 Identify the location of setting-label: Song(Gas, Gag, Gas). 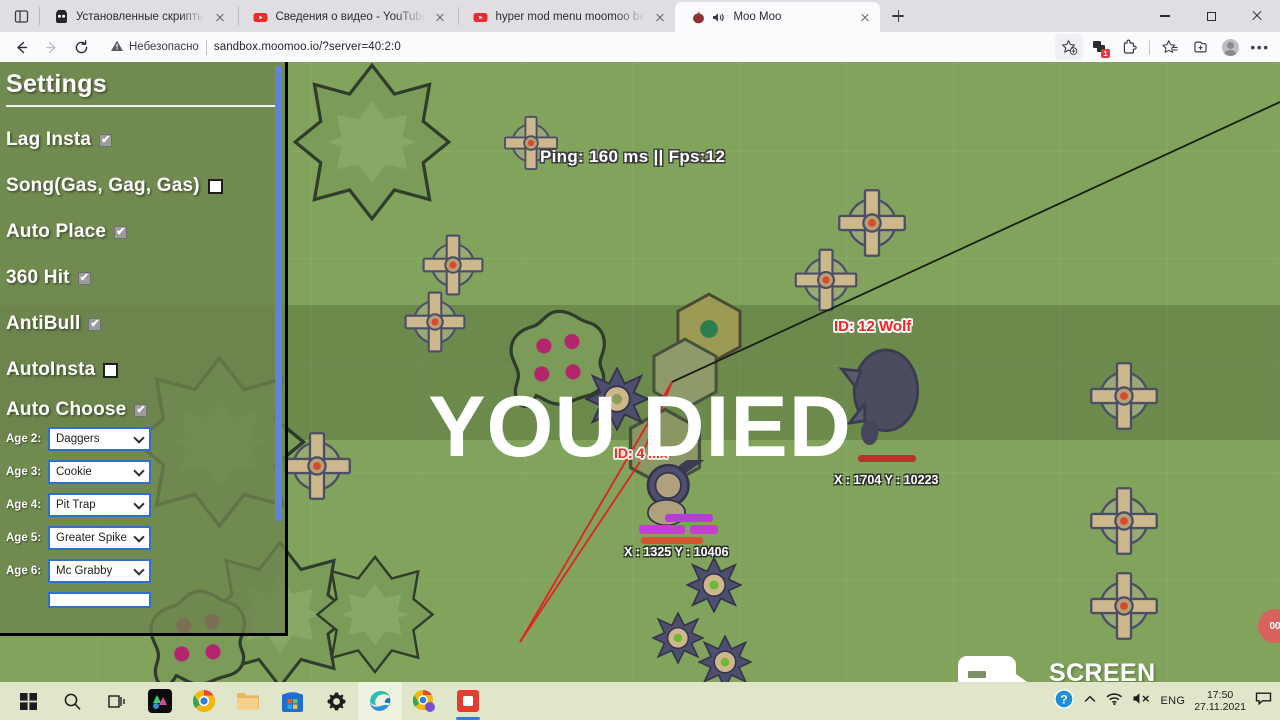
(103, 185).